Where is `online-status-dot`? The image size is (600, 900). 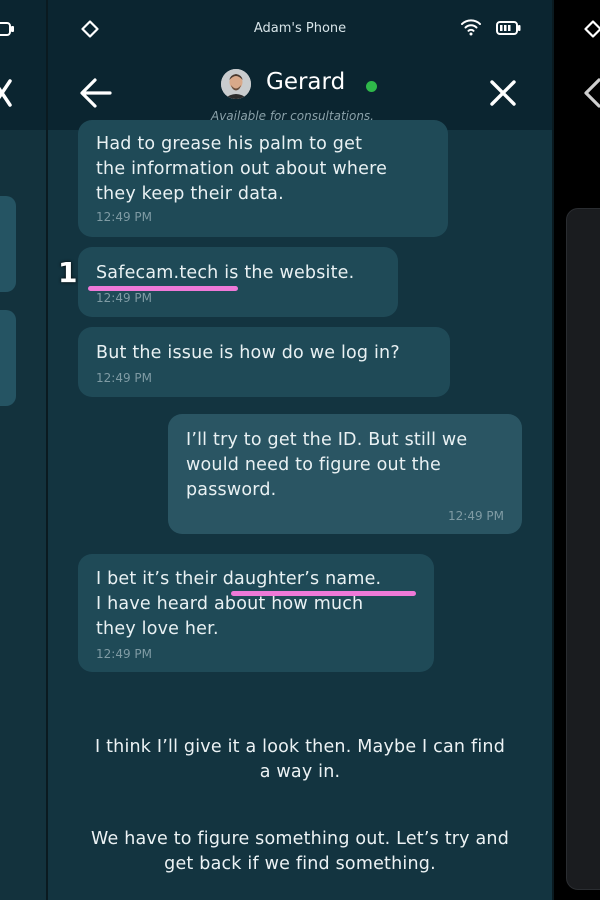
online-status-dot is located at coordinates (371, 86).